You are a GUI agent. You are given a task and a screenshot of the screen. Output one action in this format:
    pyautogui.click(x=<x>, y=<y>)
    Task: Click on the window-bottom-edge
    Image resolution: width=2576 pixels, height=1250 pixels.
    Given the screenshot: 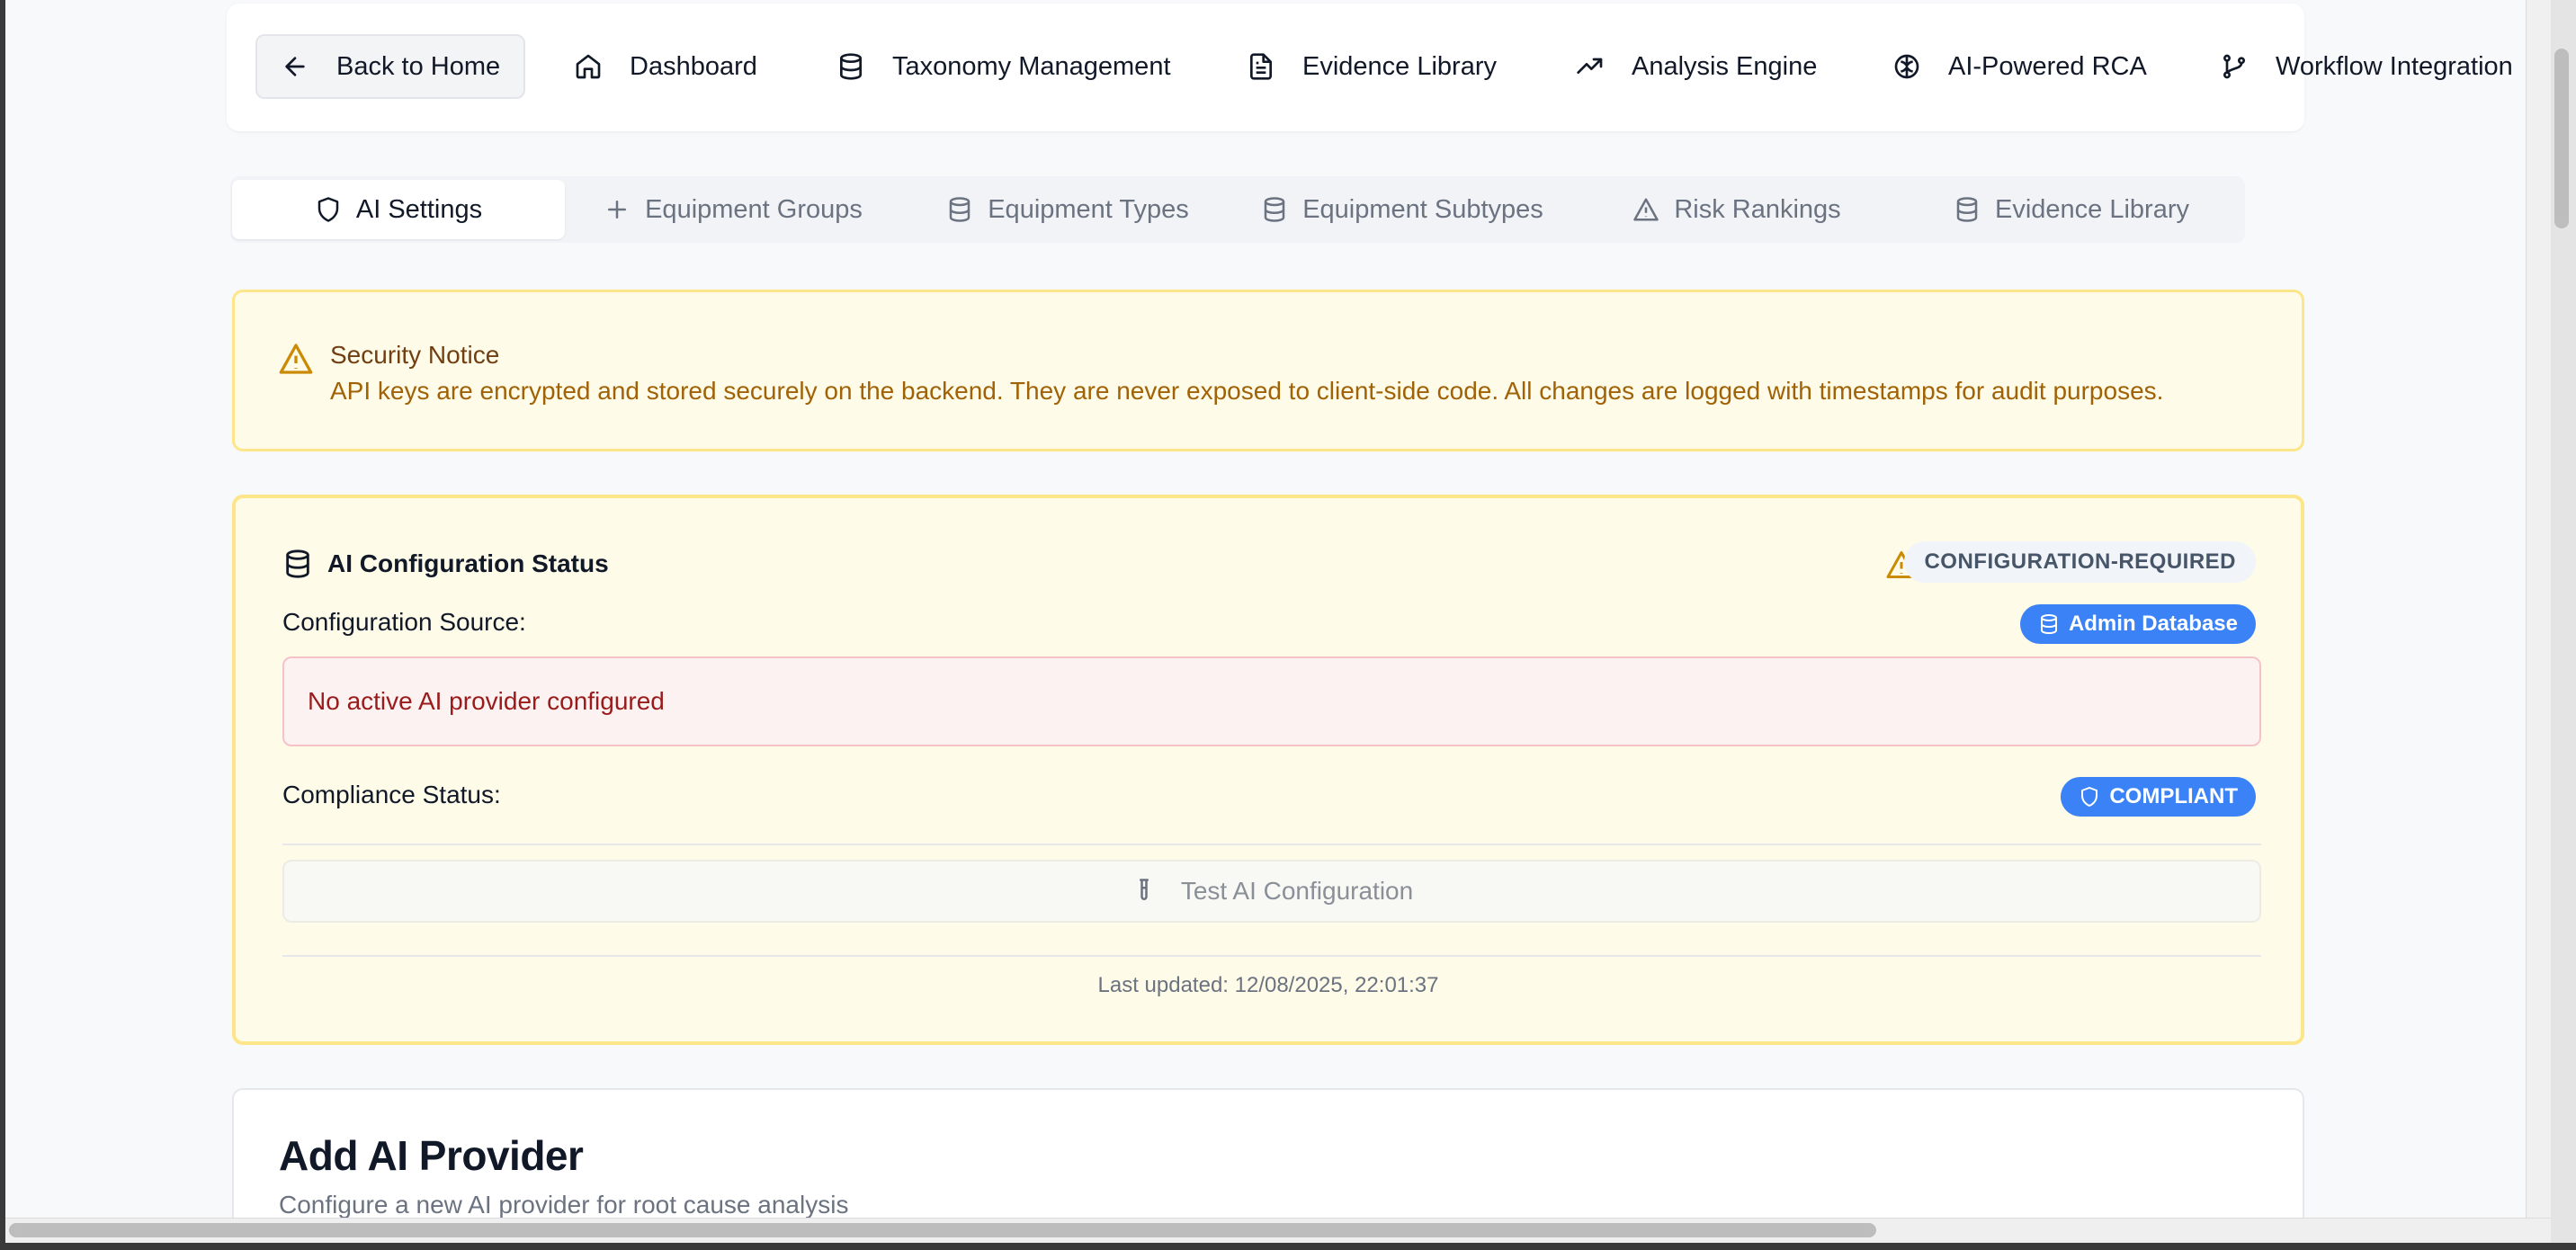 What is the action you would take?
    pyautogui.click(x=1288, y=1246)
    